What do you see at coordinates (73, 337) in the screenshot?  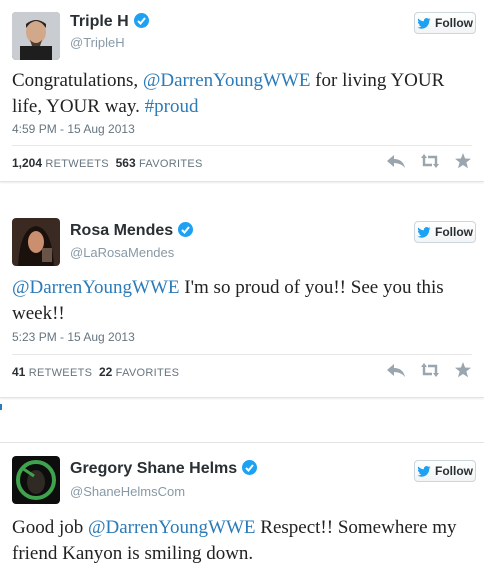 I see `tweet-timestamp: 5:23 PM - 15 Aug 2013` at bounding box center [73, 337].